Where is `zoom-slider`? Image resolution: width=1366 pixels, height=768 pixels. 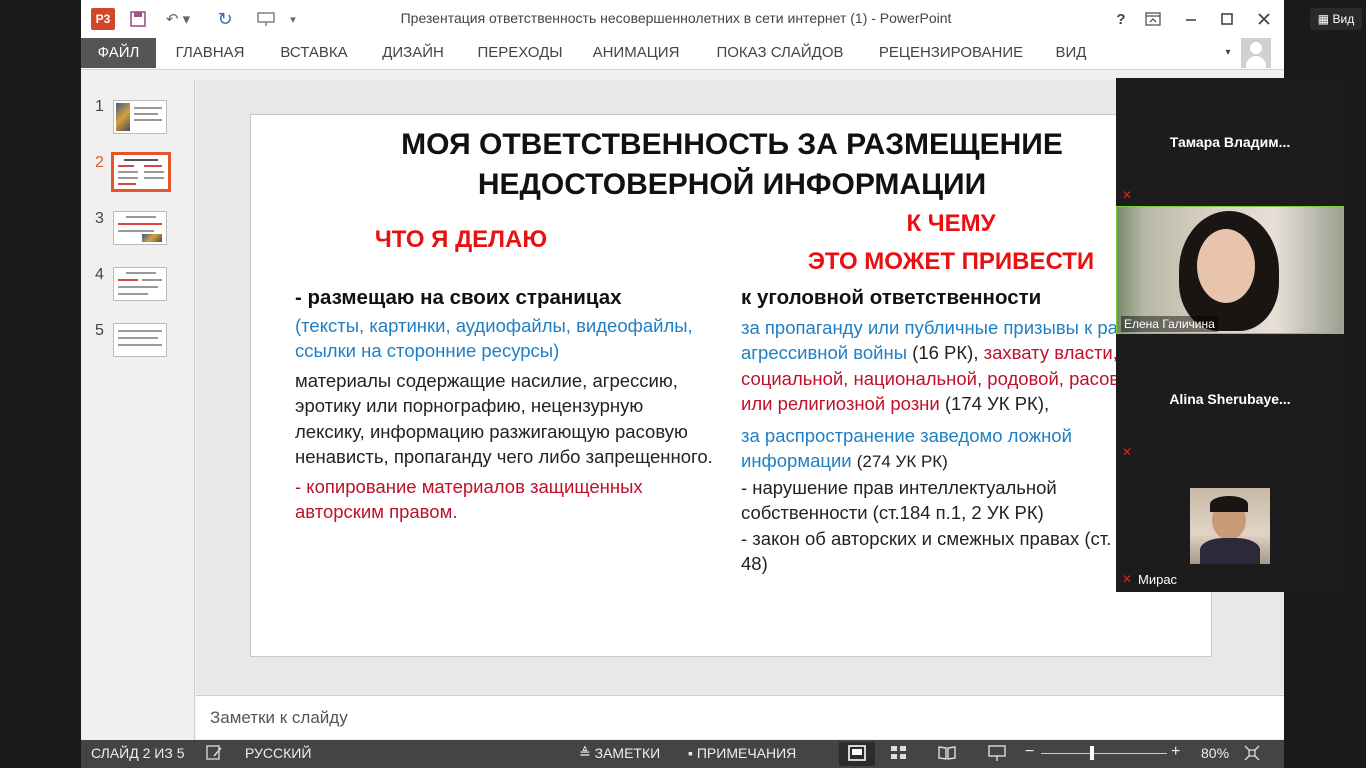 zoom-slider is located at coordinates (1104, 753).